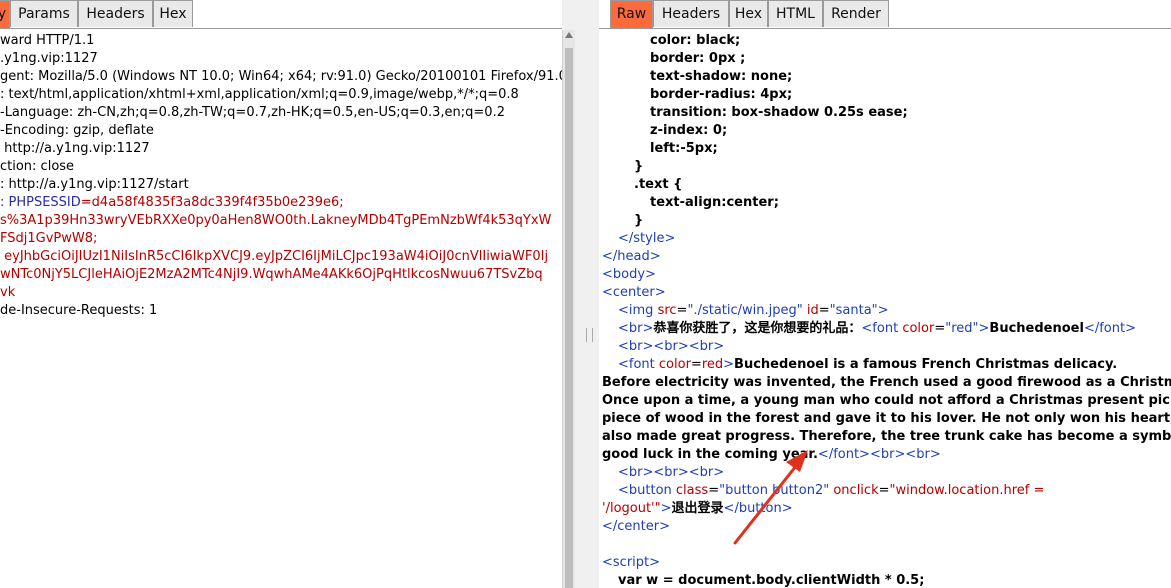 The height and width of the screenshot is (588, 1171). Describe the element at coordinates (695, 40) in the screenshot. I see `css-line: color: black;` at that location.